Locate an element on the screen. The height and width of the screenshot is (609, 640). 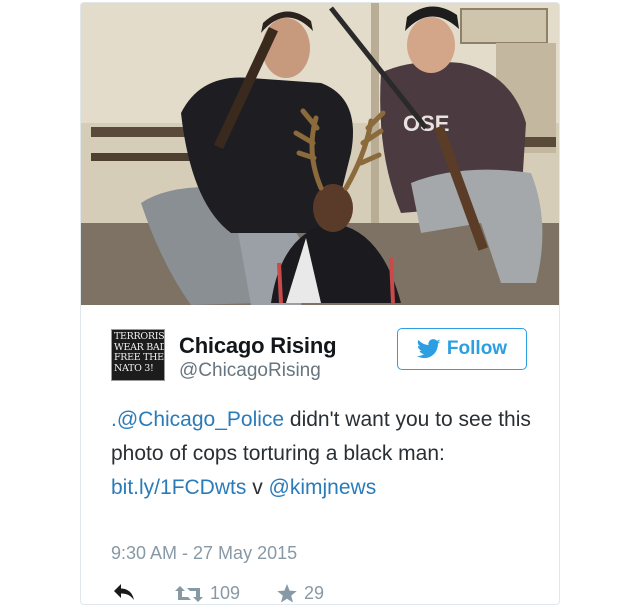
avatar: TERRORISTS WEAR BADGES FREE THE NATO 3! is located at coordinates (138, 355).